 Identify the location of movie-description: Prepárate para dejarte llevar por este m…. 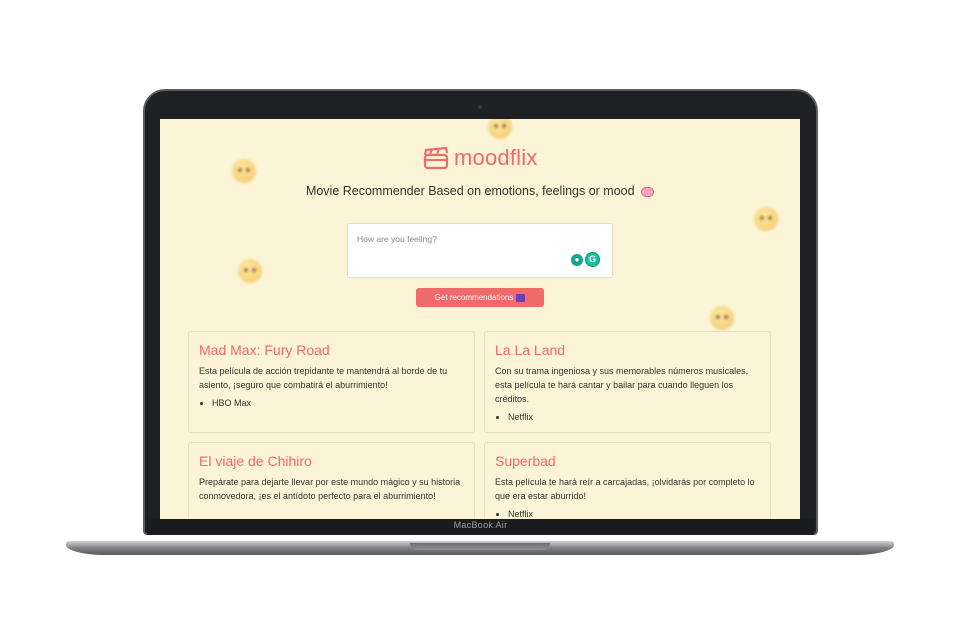
(330, 489).